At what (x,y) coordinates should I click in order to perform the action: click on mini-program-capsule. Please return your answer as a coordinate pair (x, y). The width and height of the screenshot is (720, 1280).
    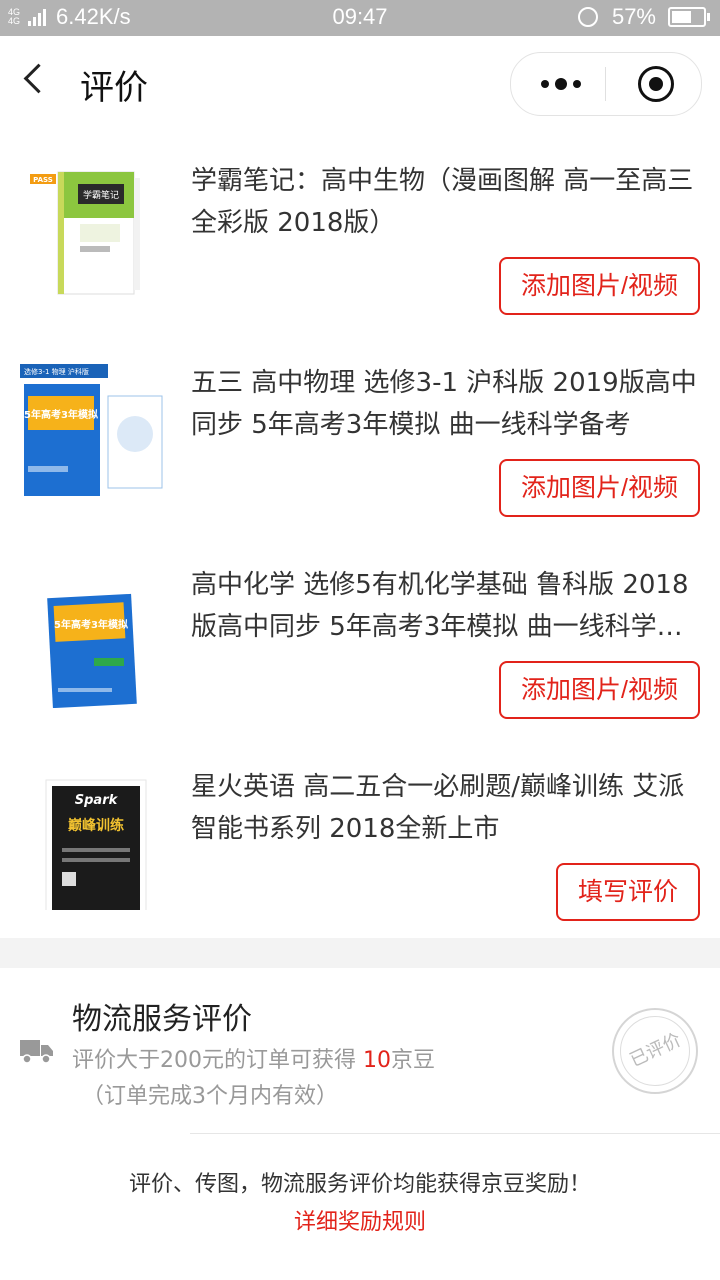
    Looking at the image, I should click on (606, 84).